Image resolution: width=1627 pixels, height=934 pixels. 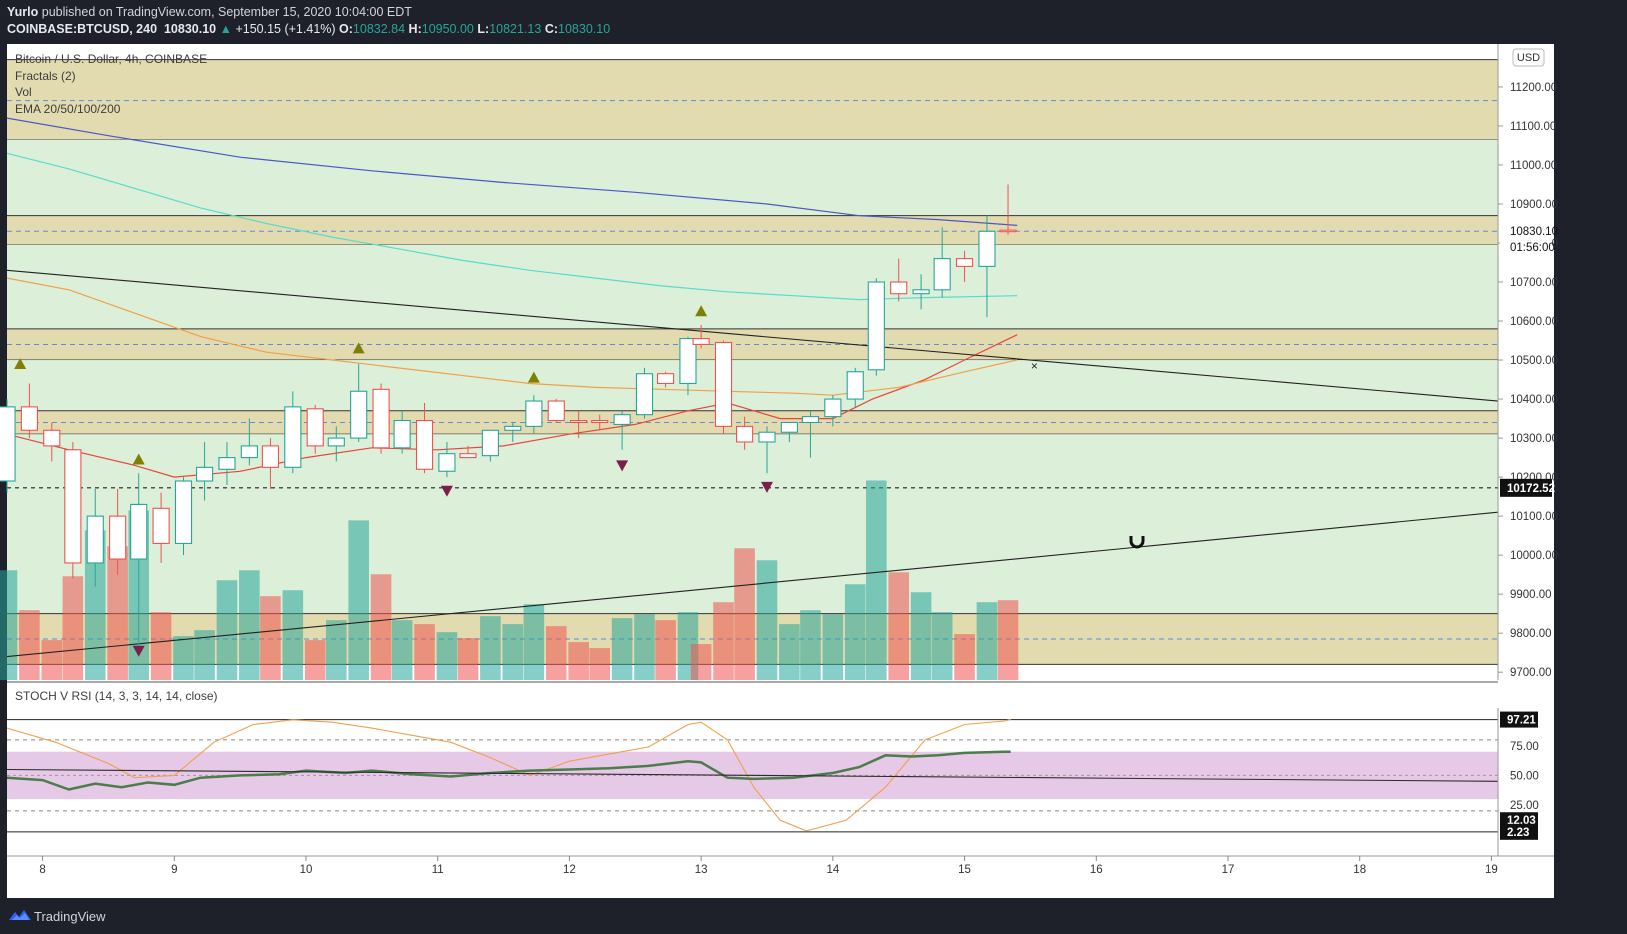 What do you see at coordinates (23, 92) in the screenshot?
I see `legend-vol: Vol` at bounding box center [23, 92].